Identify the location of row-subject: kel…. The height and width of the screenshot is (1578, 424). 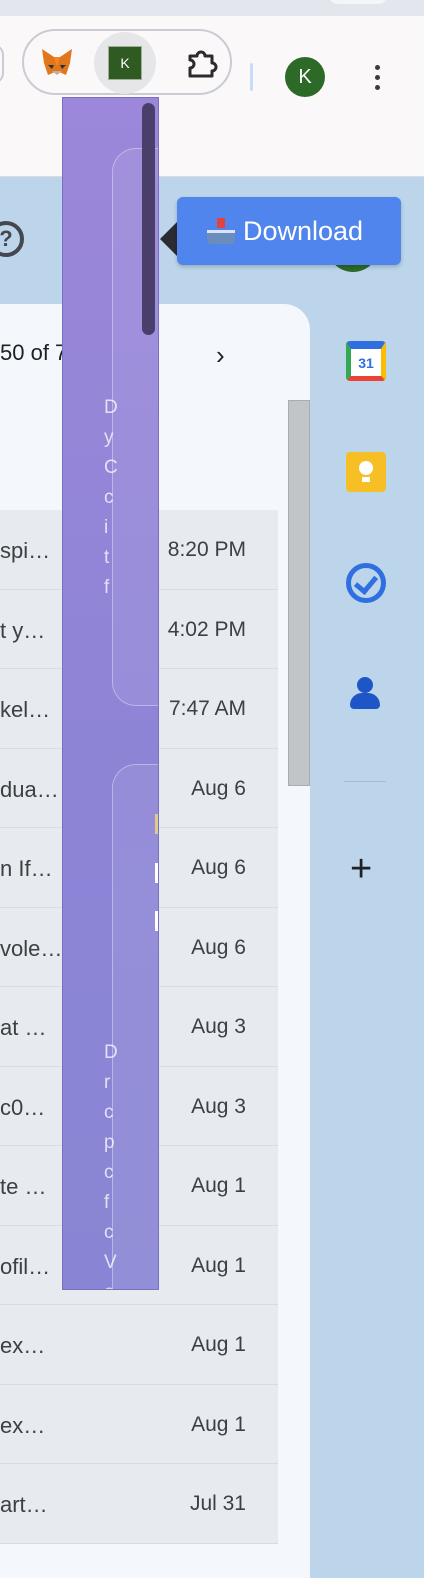
(25, 709).